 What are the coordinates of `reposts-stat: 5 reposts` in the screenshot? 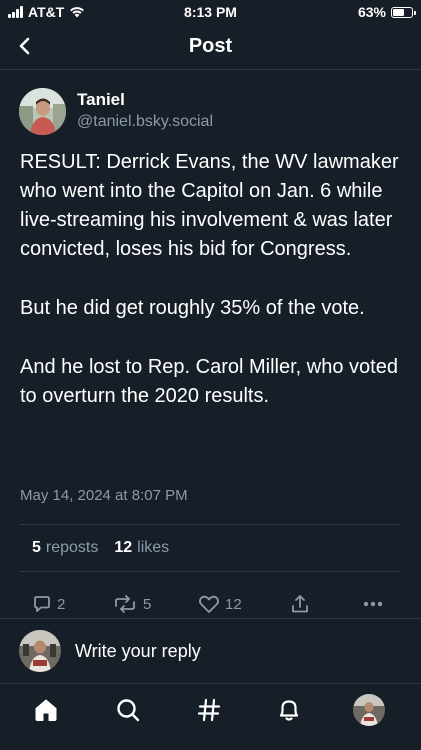 It's located at (65, 548).